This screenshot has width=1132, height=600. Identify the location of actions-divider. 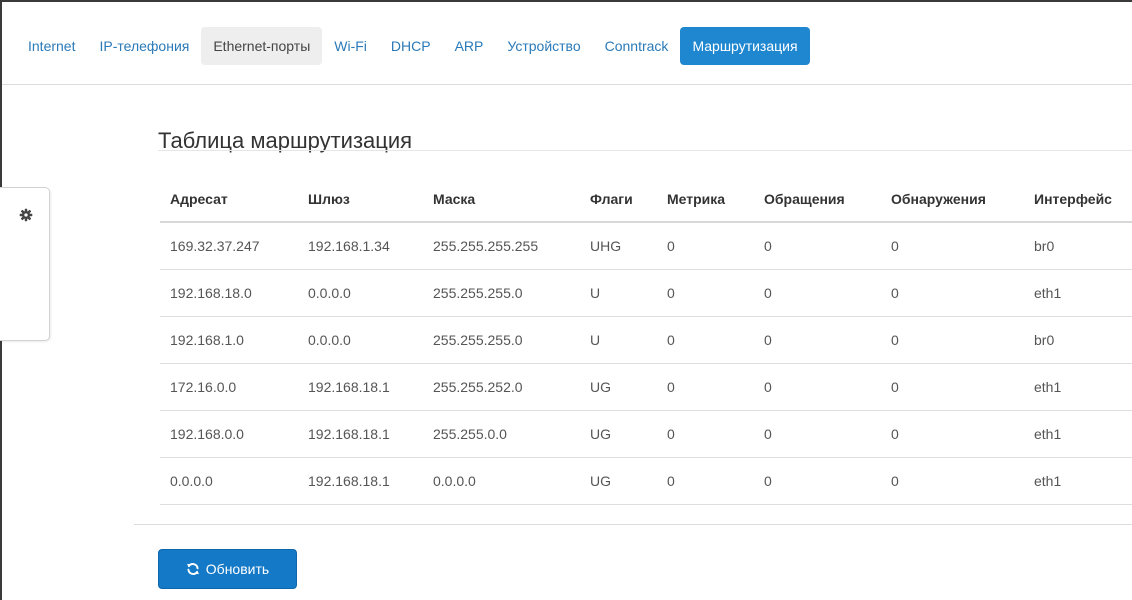
(633, 524).